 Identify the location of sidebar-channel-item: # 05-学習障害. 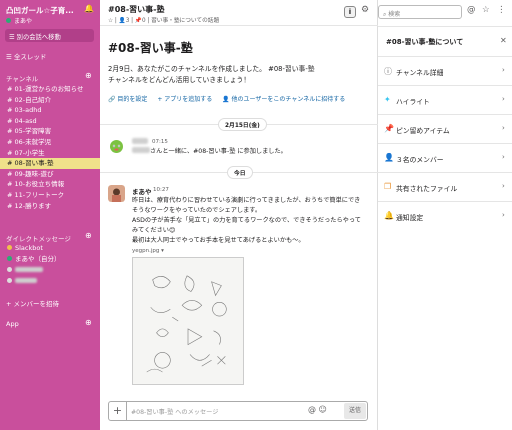
(50, 131).